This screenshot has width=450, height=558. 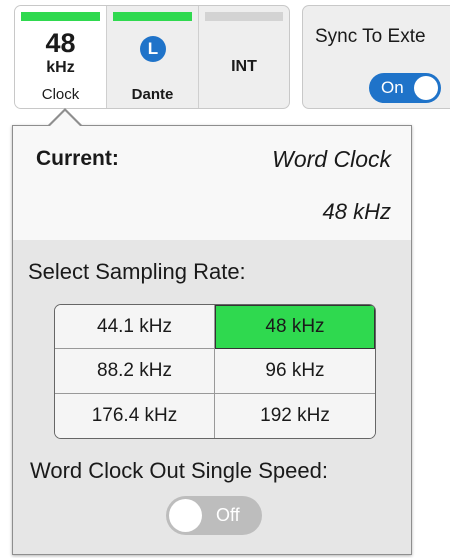 What do you see at coordinates (331, 159) in the screenshot?
I see `current-source-value: Word Clock` at bounding box center [331, 159].